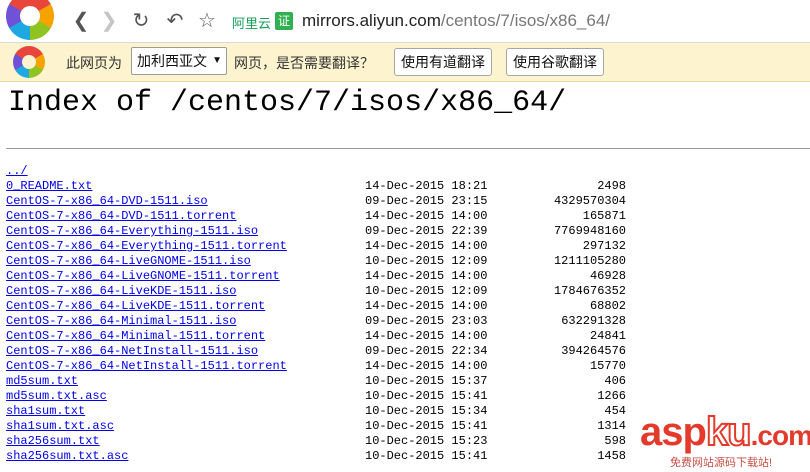 The width and height of the screenshot is (810, 472). What do you see at coordinates (589, 201) in the screenshot?
I see `file-size: 4329570304` at bounding box center [589, 201].